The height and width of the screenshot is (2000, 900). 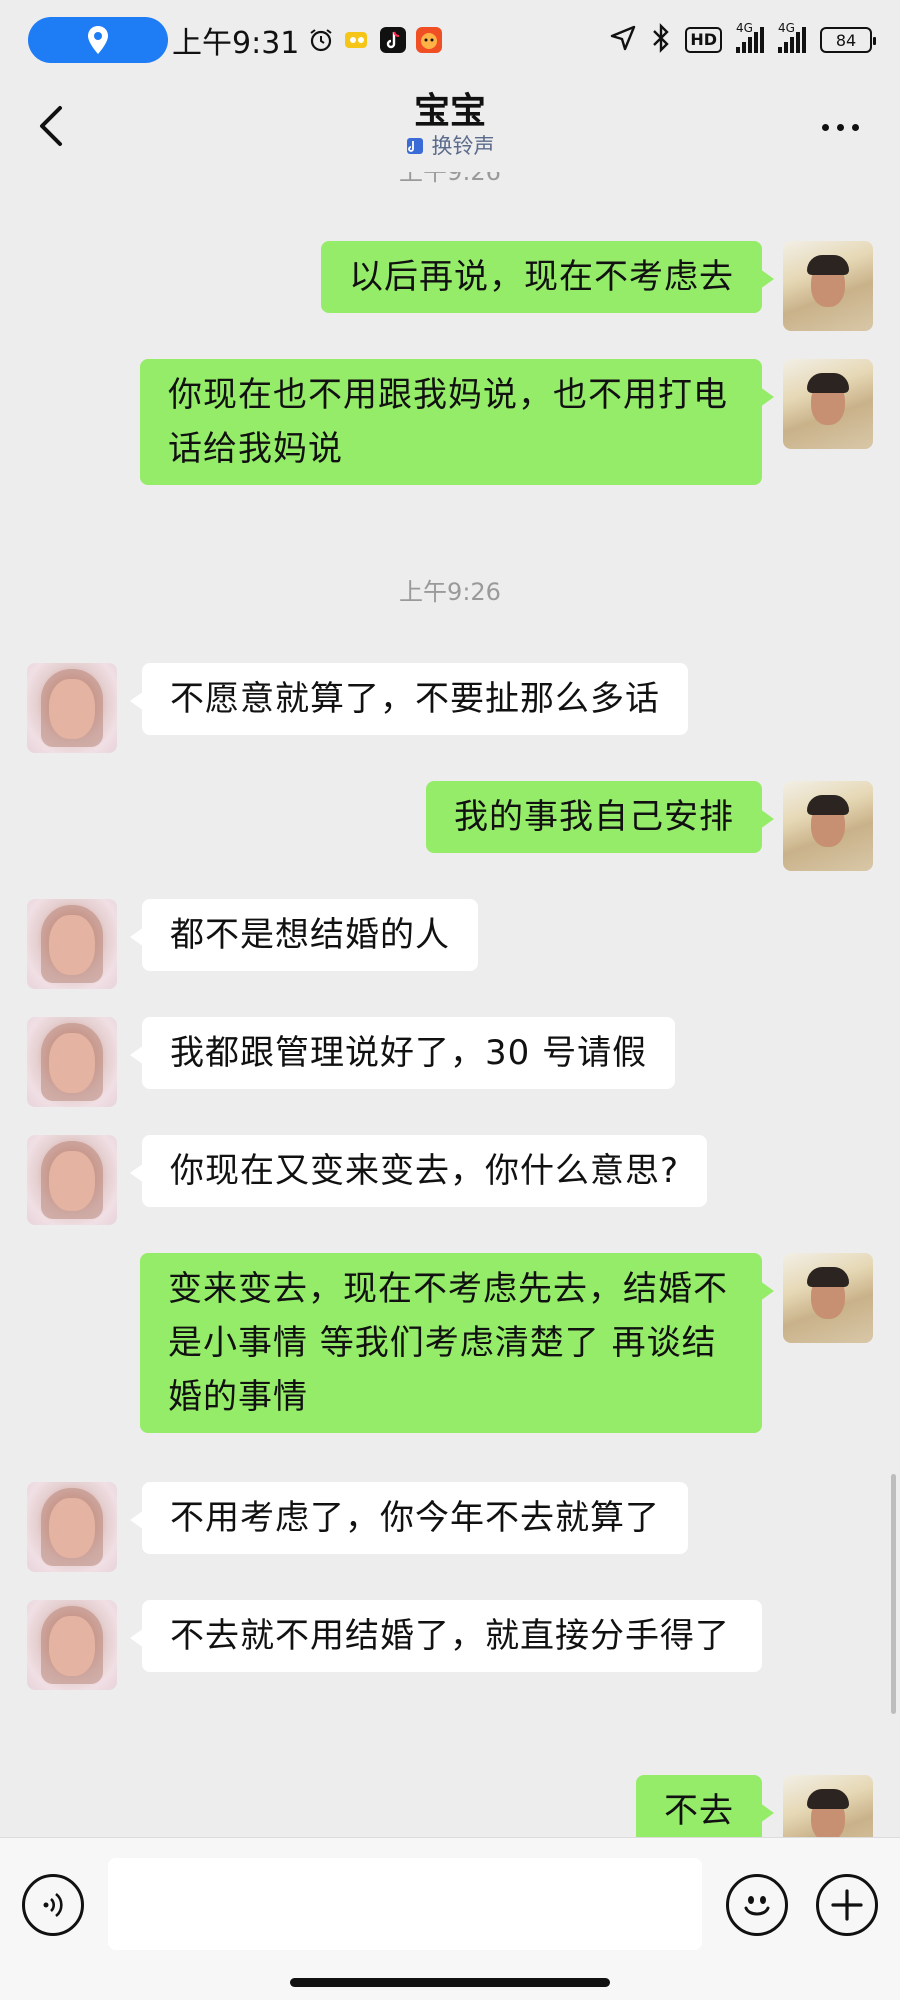 I want to click on home-indicator, so click(x=450, y=1982).